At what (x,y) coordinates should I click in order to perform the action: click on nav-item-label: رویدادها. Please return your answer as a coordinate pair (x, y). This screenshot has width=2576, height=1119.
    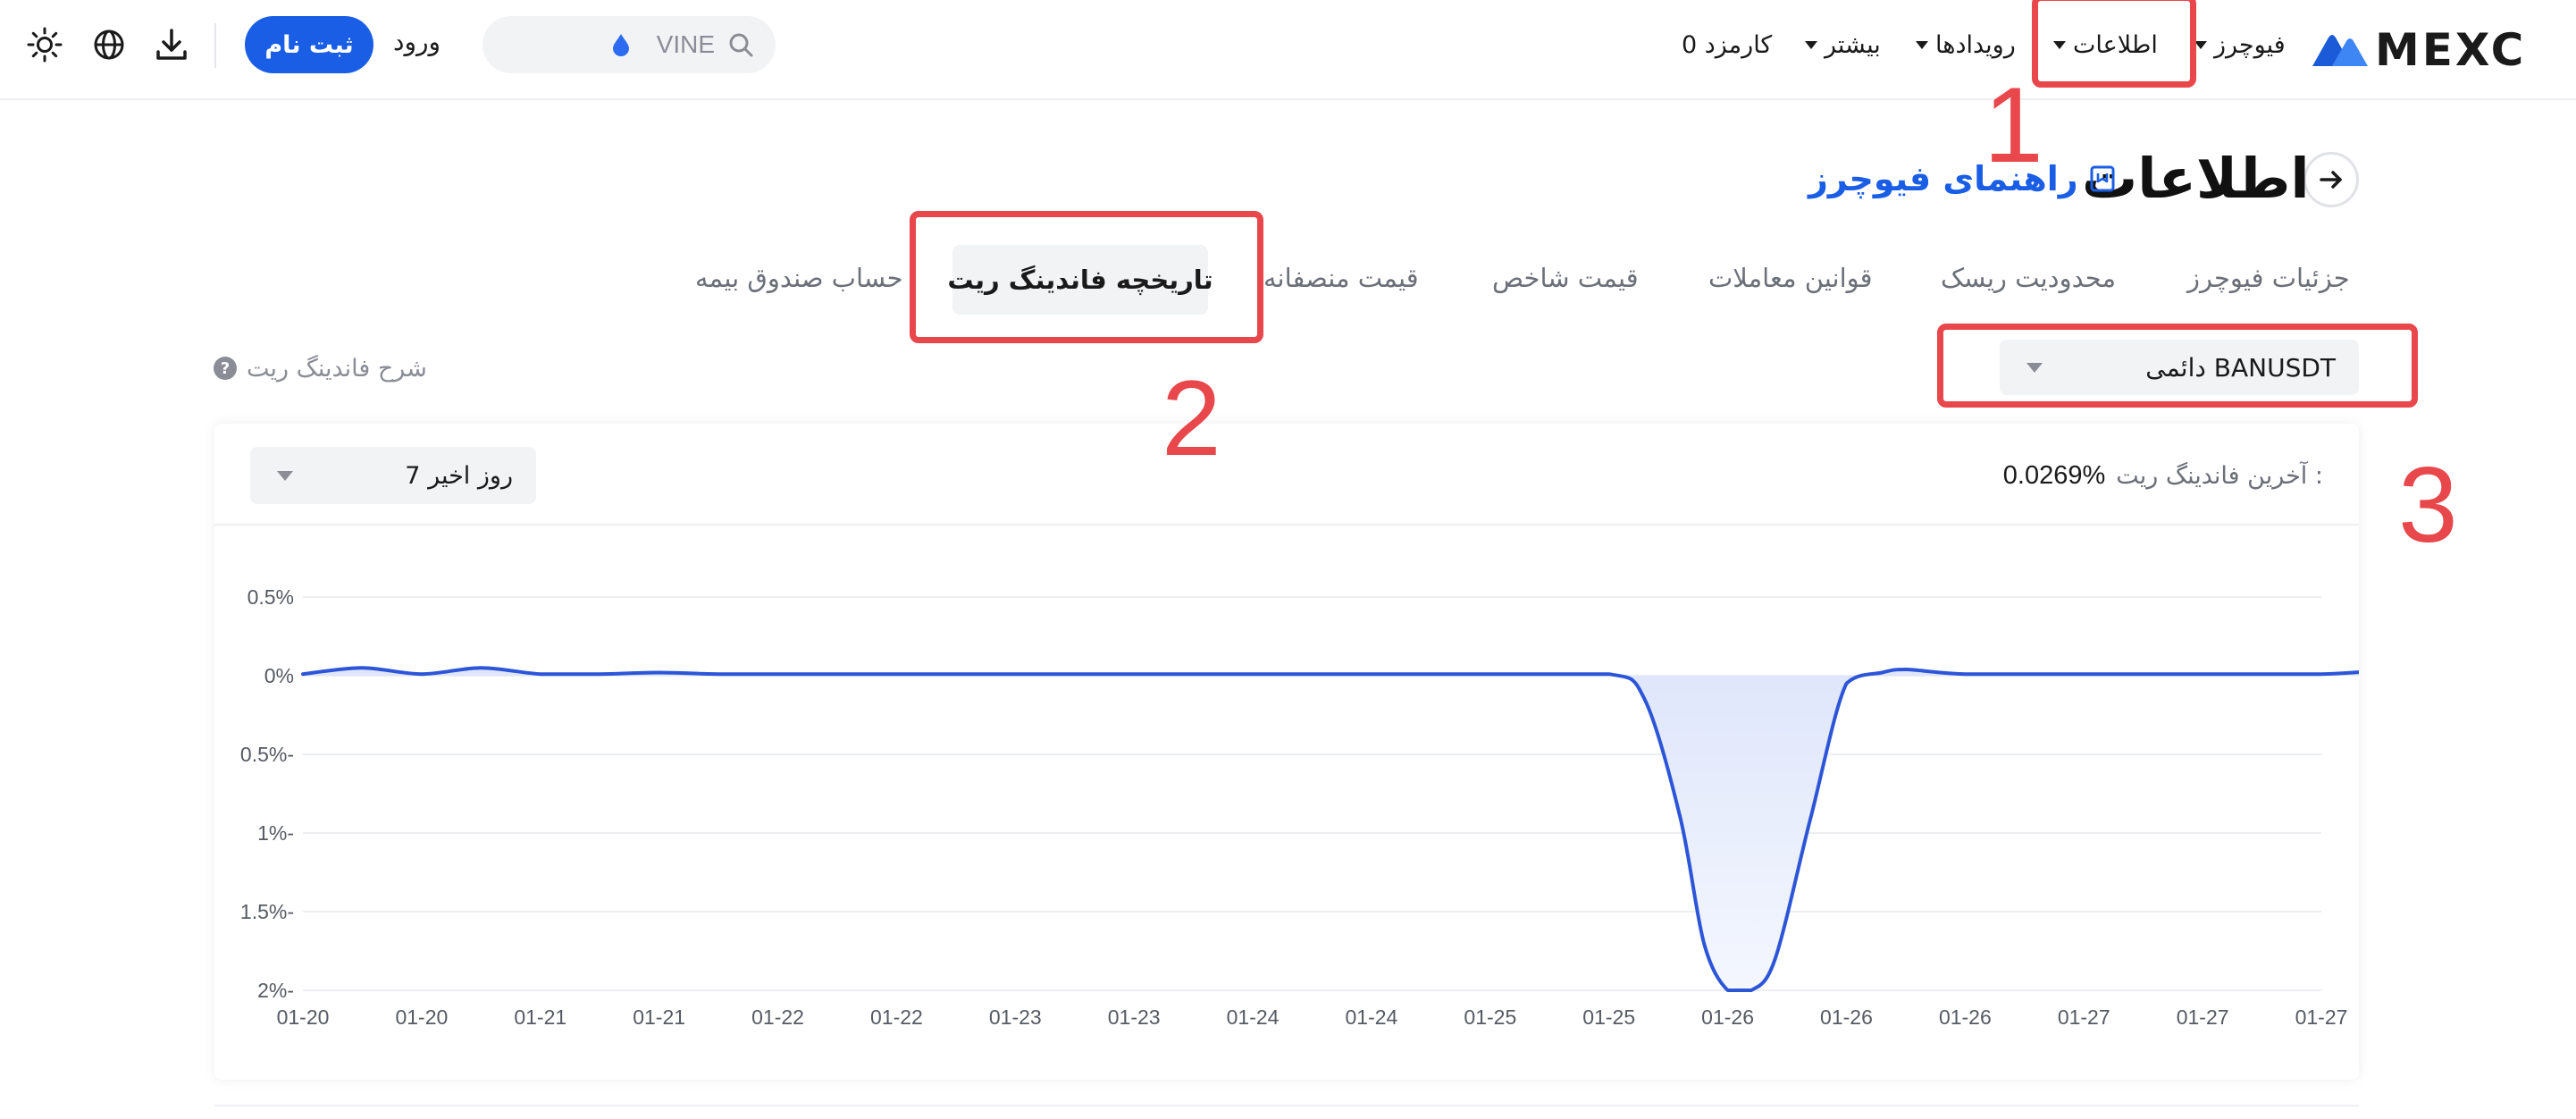
    Looking at the image, I should click on (1975, 44).